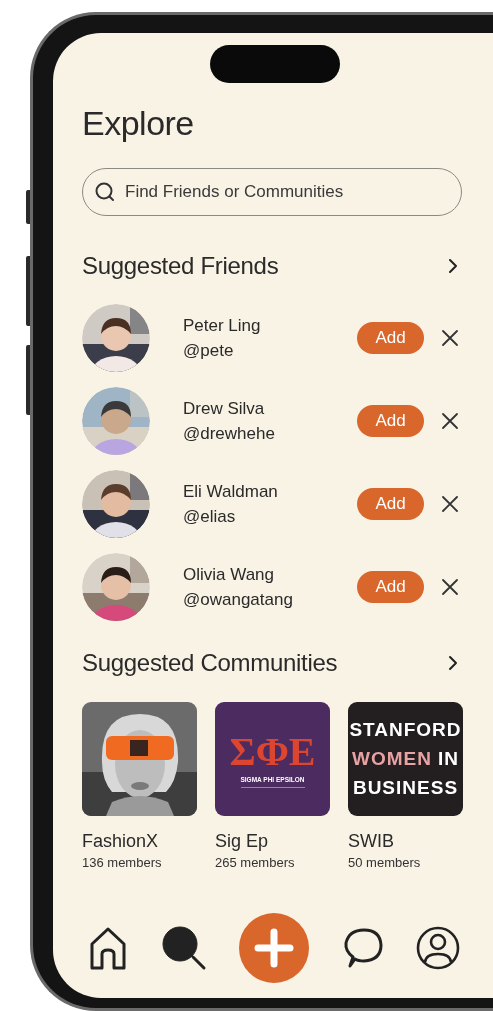  What do you see at coordinates (392, 759) in the screenshot?
I see `logo-text: WOMEN` at bounding box center [392, 759].